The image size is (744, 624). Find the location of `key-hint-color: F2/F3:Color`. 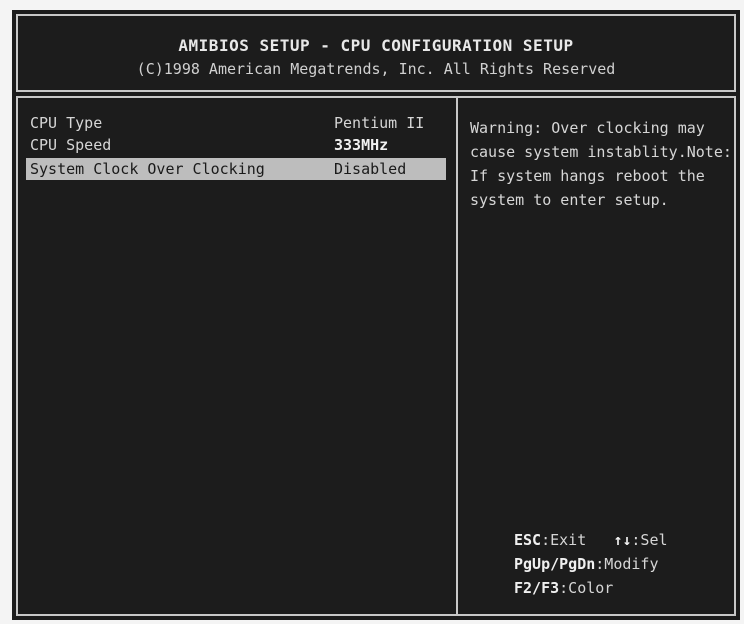

key-hint-color: F2/F3:Color is located at coordinates (563, 588).